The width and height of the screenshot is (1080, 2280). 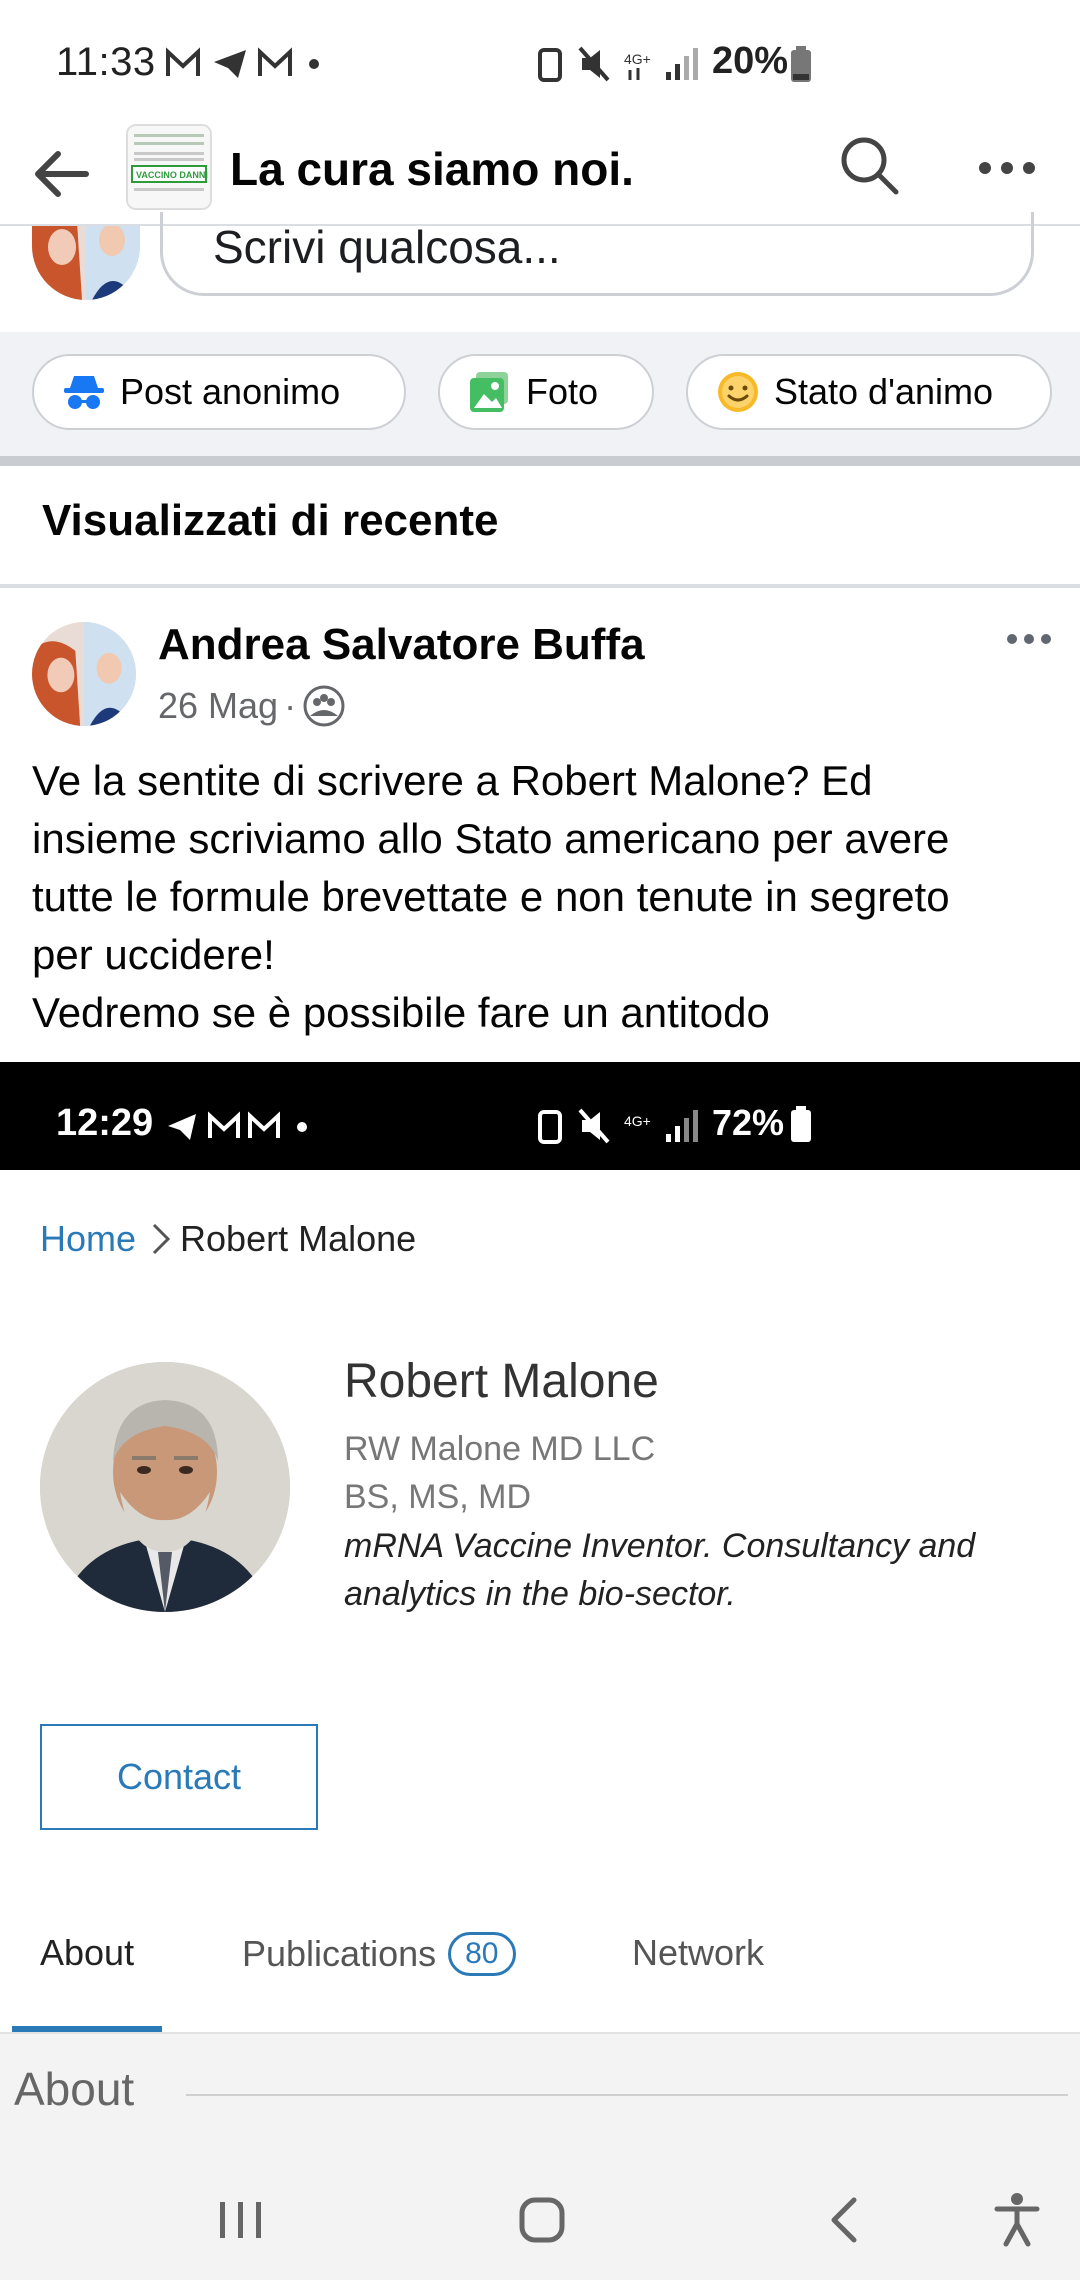 What do you see at coordinates (627, 2095) in the screenshot?
I see `about-divider` at bounding box center [627, 2095].